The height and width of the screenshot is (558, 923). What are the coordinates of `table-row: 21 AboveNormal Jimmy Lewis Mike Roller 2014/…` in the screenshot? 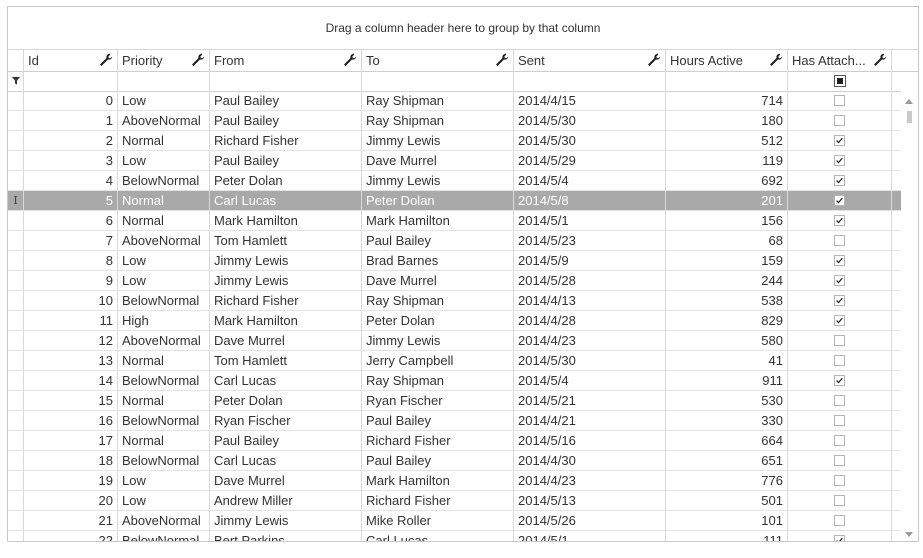 It's located at (463, 521).